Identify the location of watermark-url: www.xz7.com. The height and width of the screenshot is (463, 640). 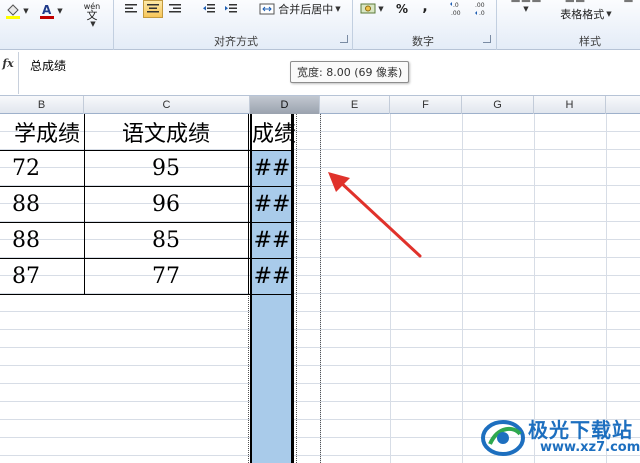
(590, 447).